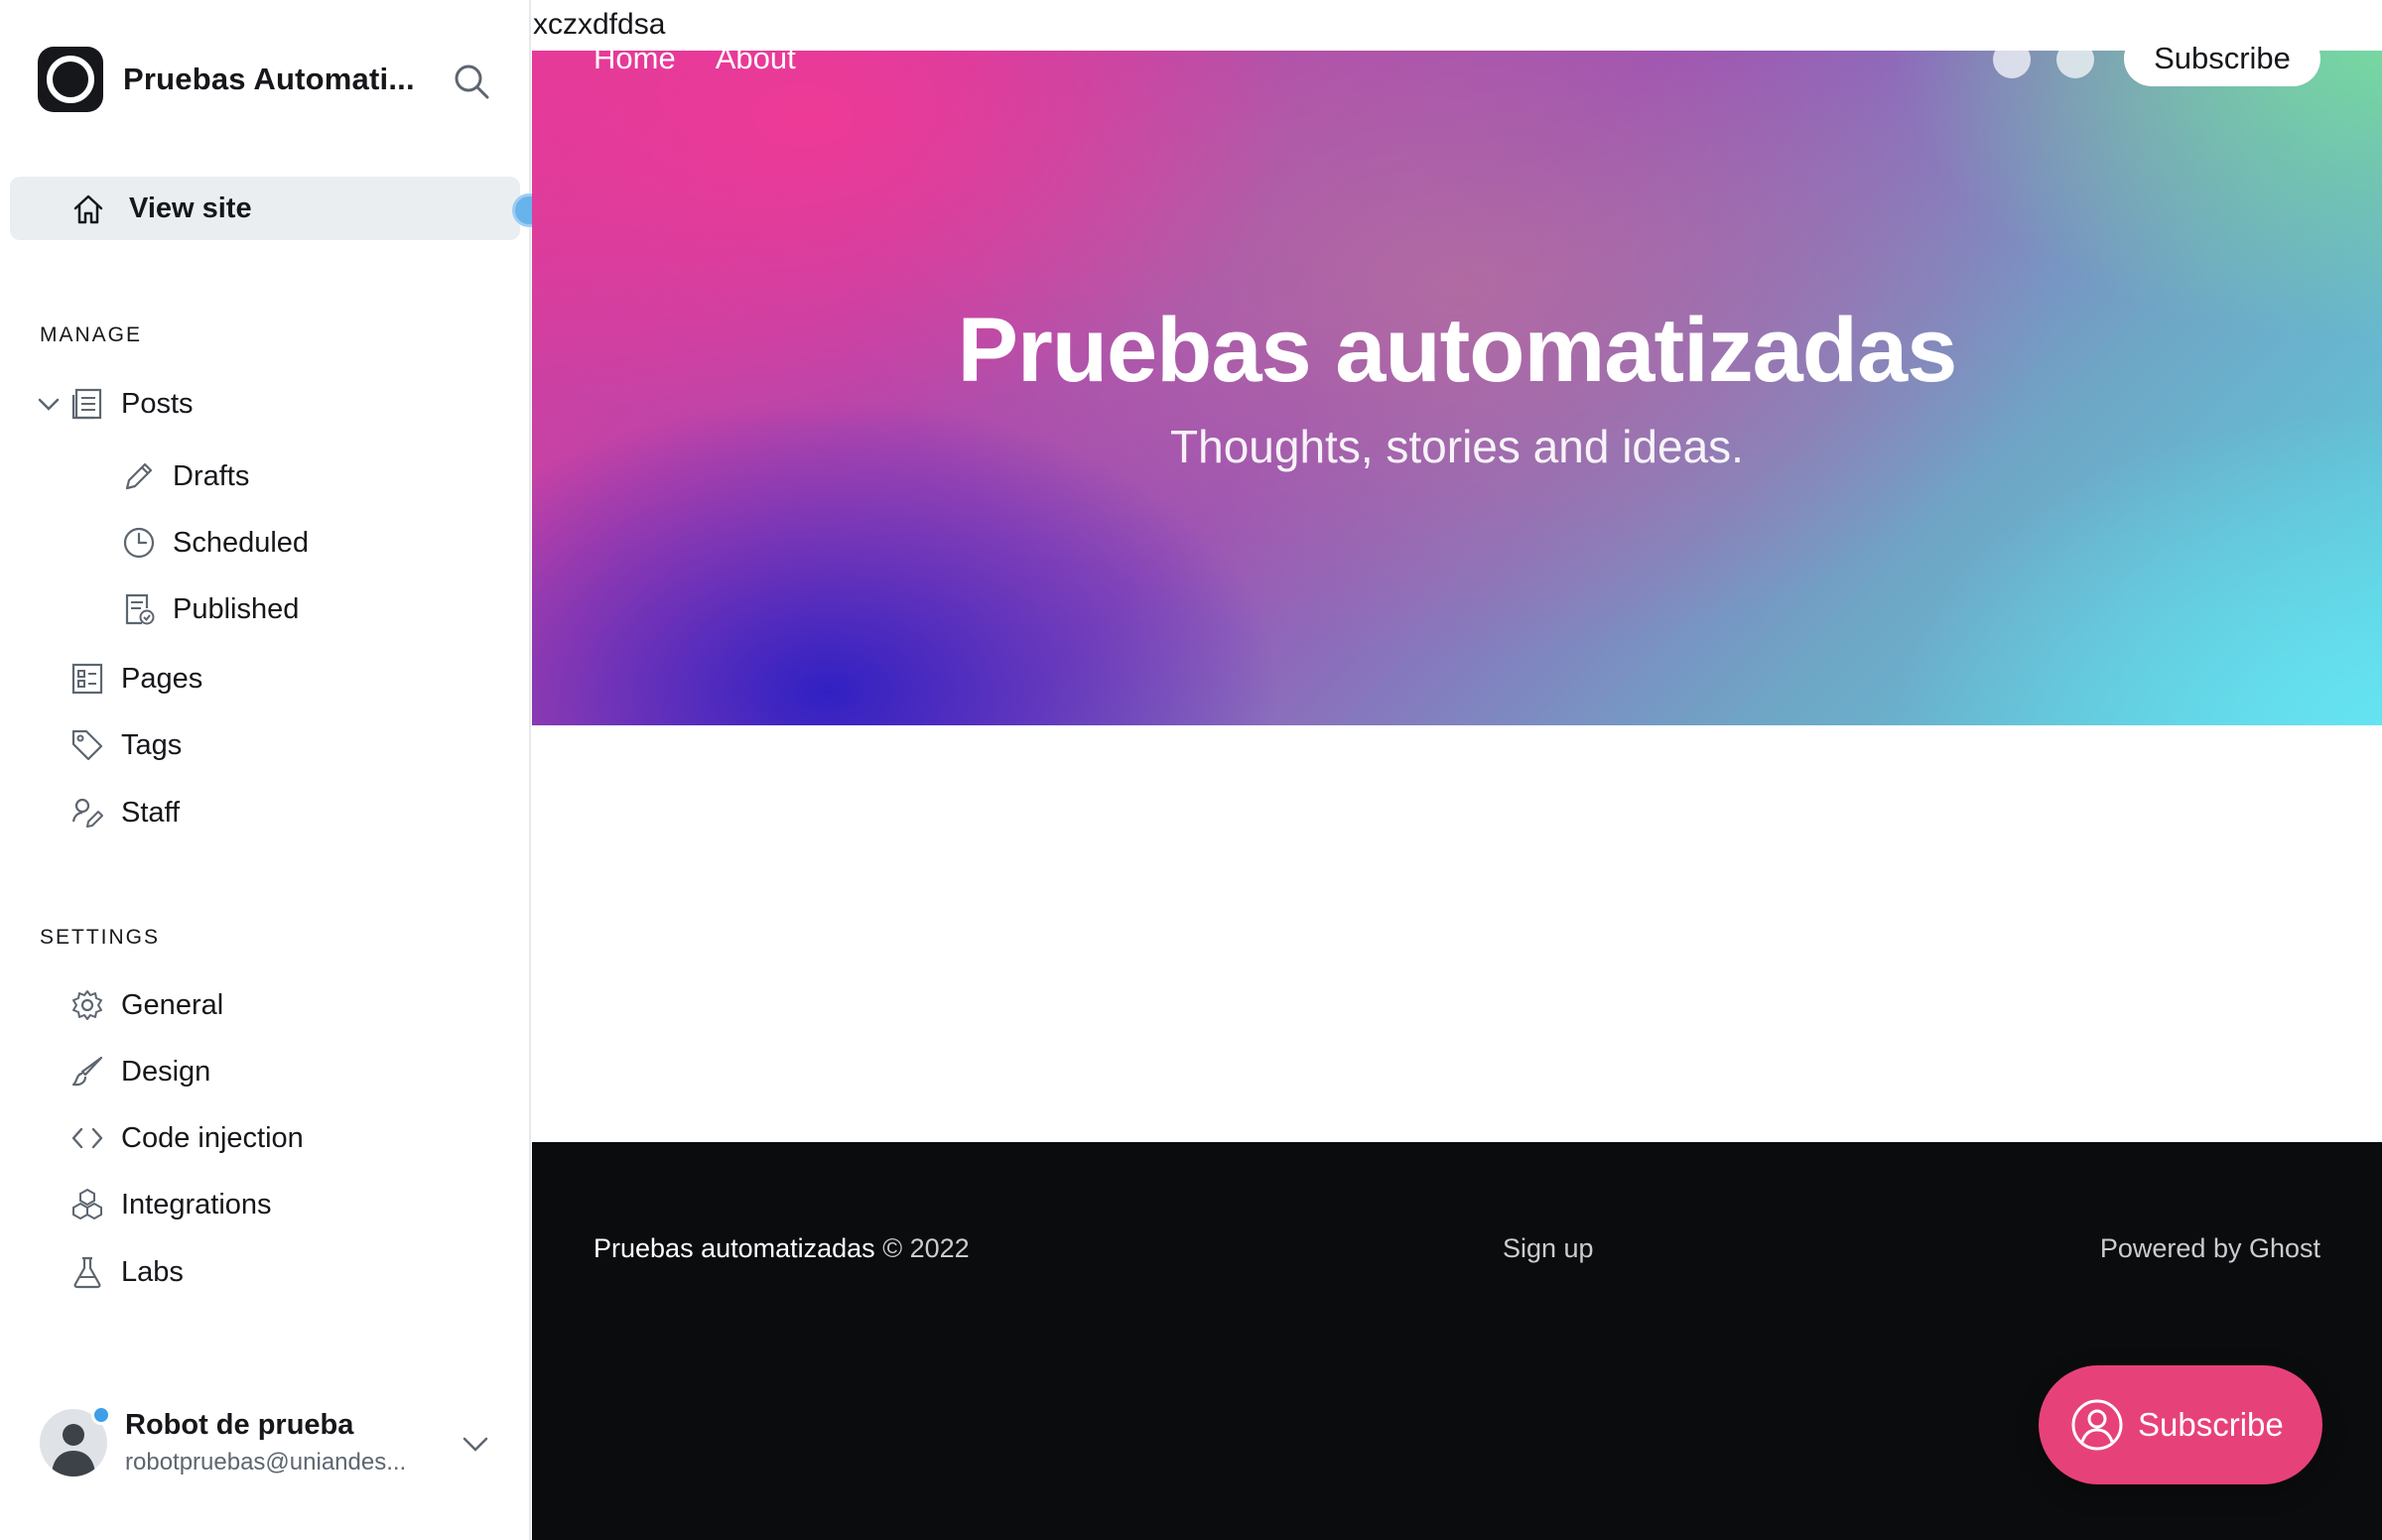 This screenshot has width=2382, height=1540. Describe the element at coordinates (1457, 350) in the screenshot. I see `hero-title: Pruebas automatizadas` at that location.